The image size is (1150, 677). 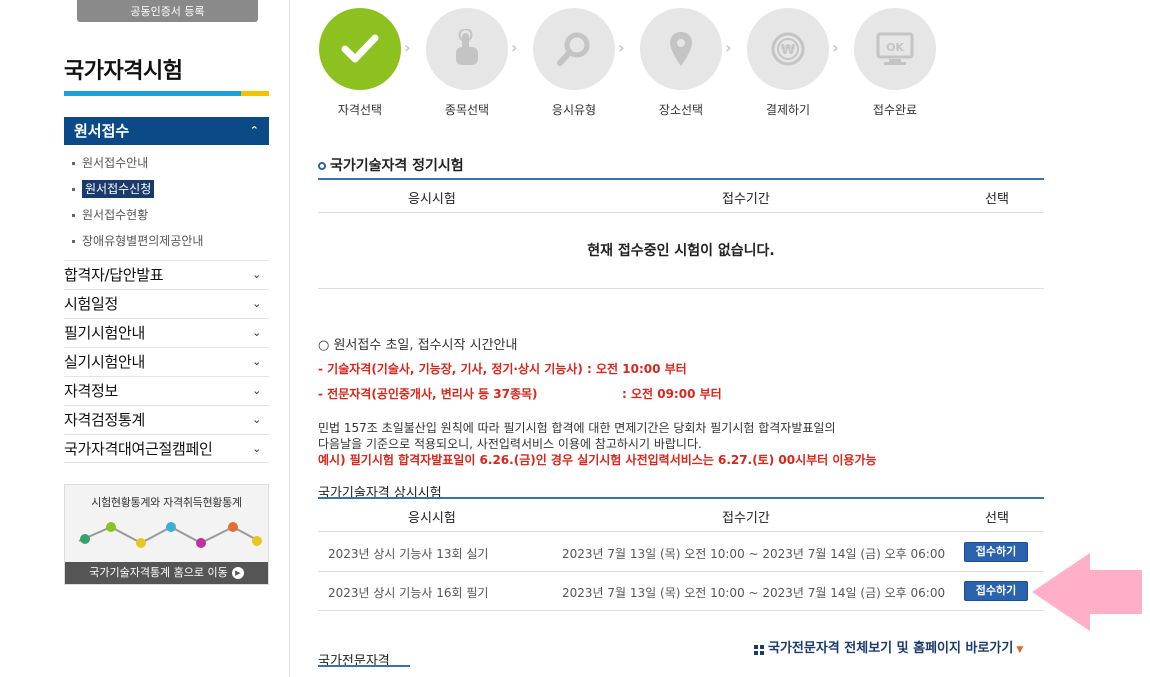 I want to click on menu-item: 실기시험안내 ⌄, so click(x=166, y=361).